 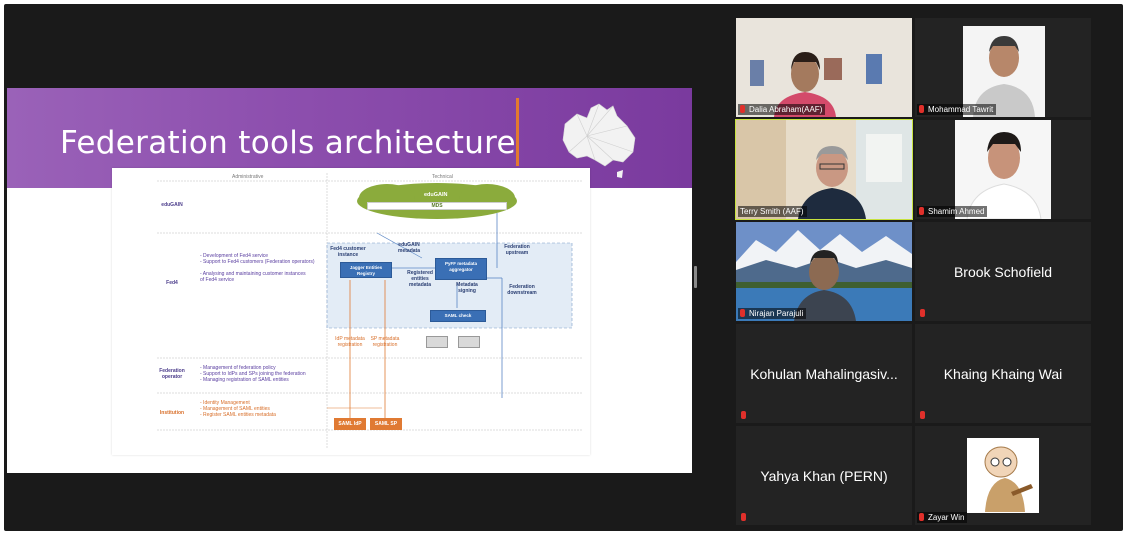 What do you see at coordinates (522, 290) in the screenshot?
I see `downstream-label: Federation downstream` at bounding box center [522, 290].